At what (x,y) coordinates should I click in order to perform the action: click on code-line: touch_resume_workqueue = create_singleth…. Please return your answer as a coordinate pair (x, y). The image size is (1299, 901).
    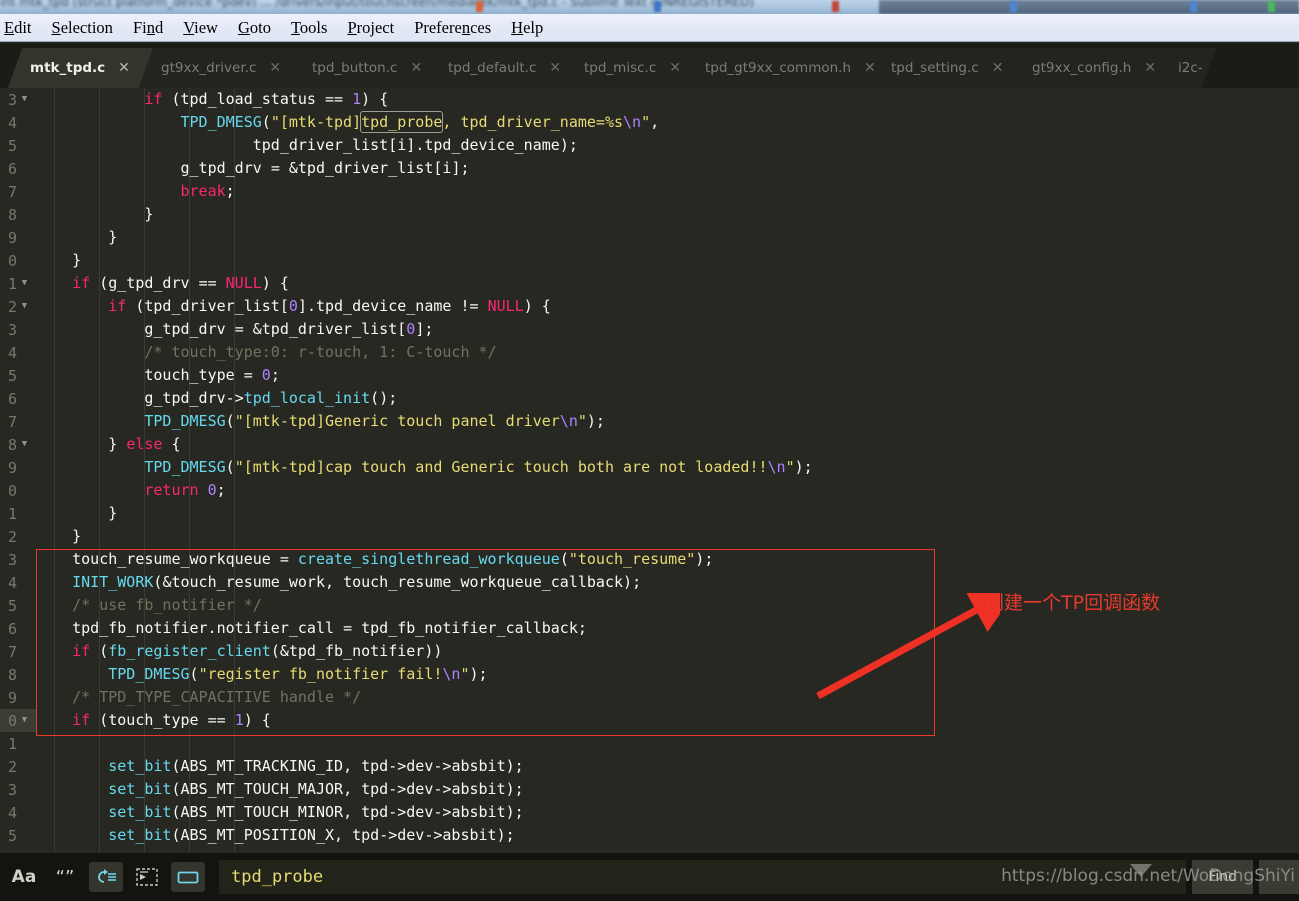
    Looking at the image, I should click on (374, 559).